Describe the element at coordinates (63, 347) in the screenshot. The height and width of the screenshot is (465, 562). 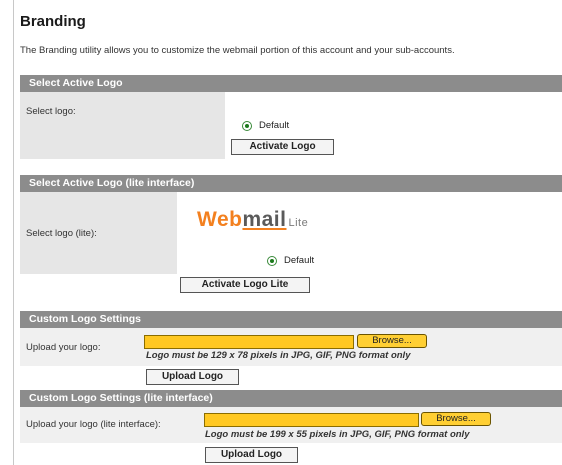
I see `upload-logo-label: Upload your logo:` at that location.